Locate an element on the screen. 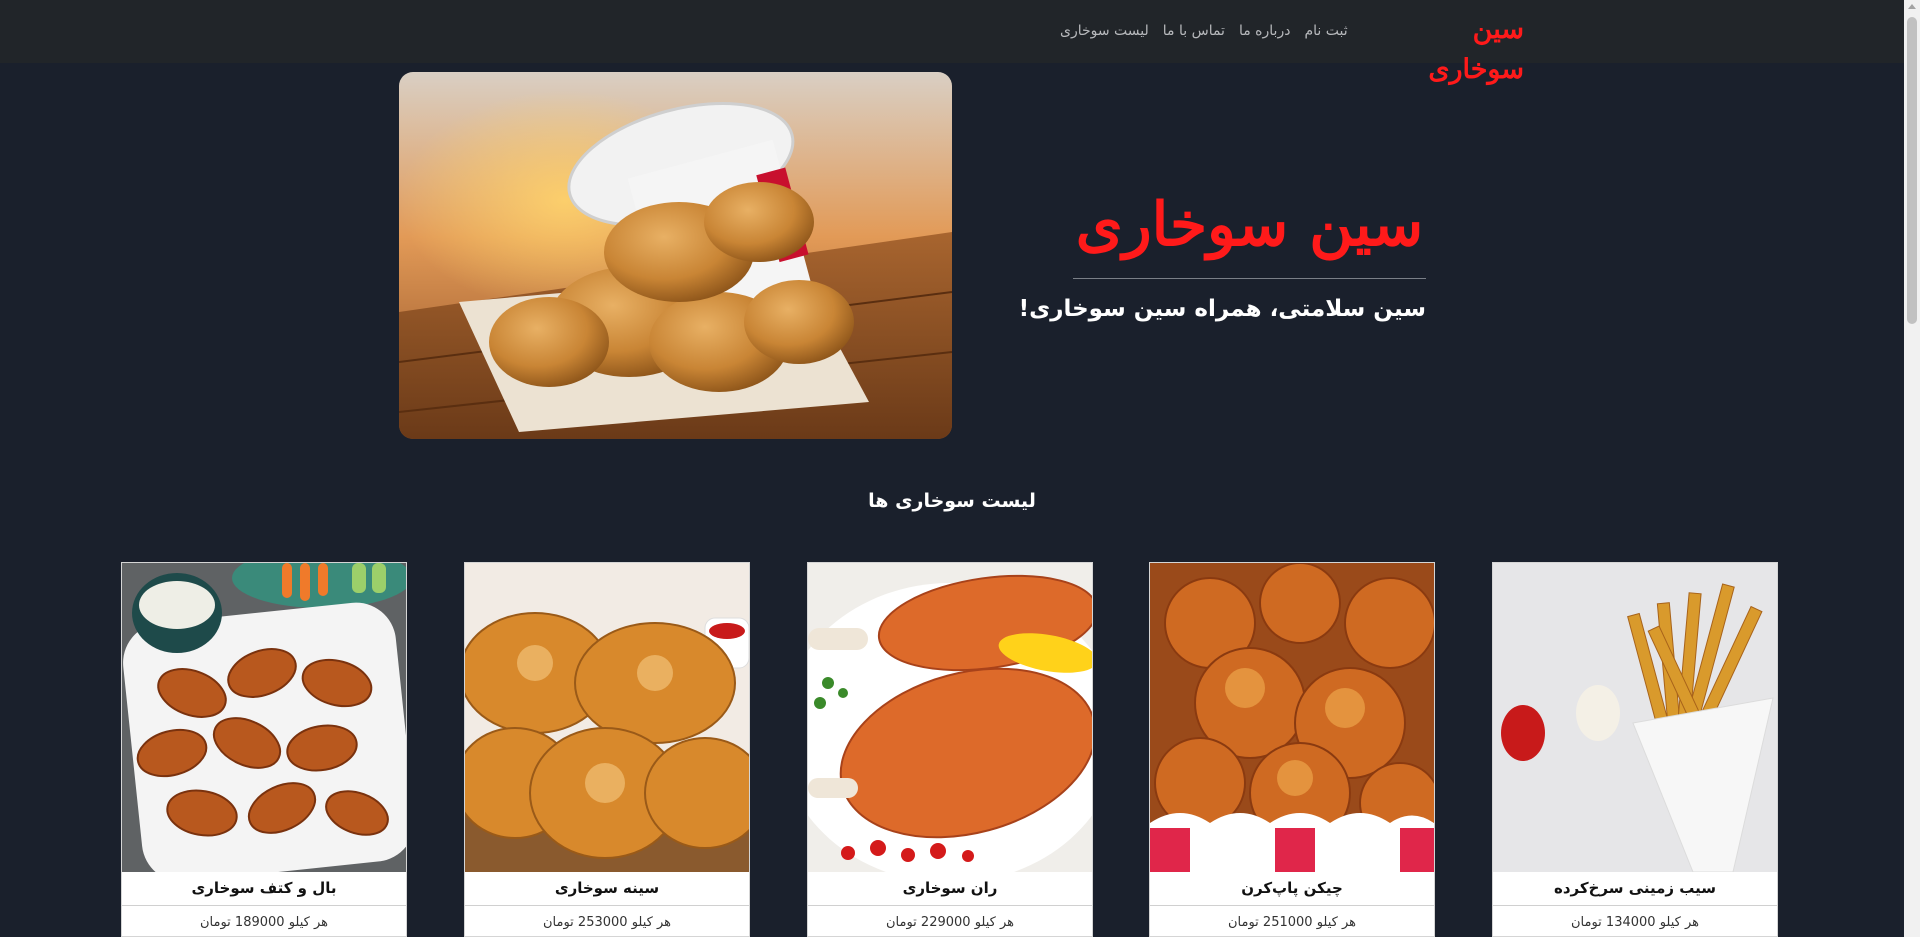  product-price: هر کیلو 134000 تومان is located at coordinates (1634, 922).